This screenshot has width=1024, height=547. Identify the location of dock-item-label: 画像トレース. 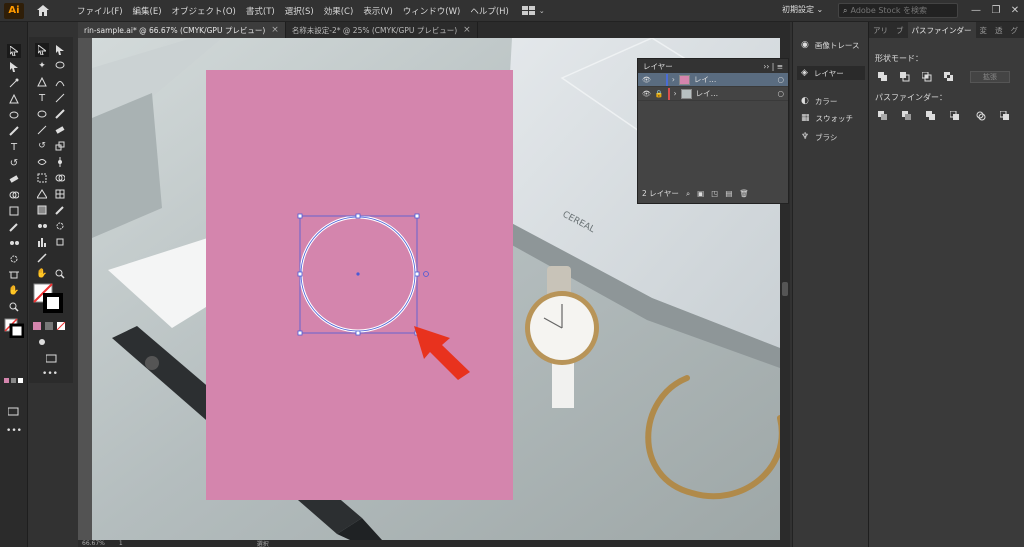
(837, 45).